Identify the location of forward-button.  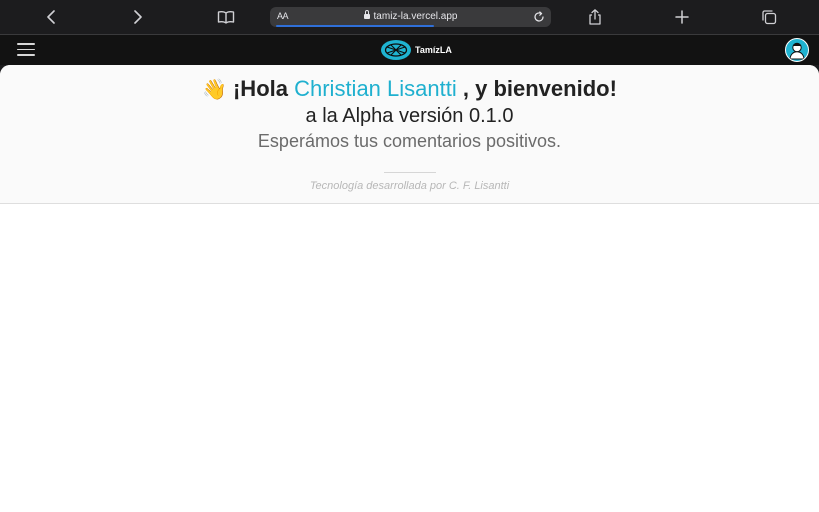
(138, 17).